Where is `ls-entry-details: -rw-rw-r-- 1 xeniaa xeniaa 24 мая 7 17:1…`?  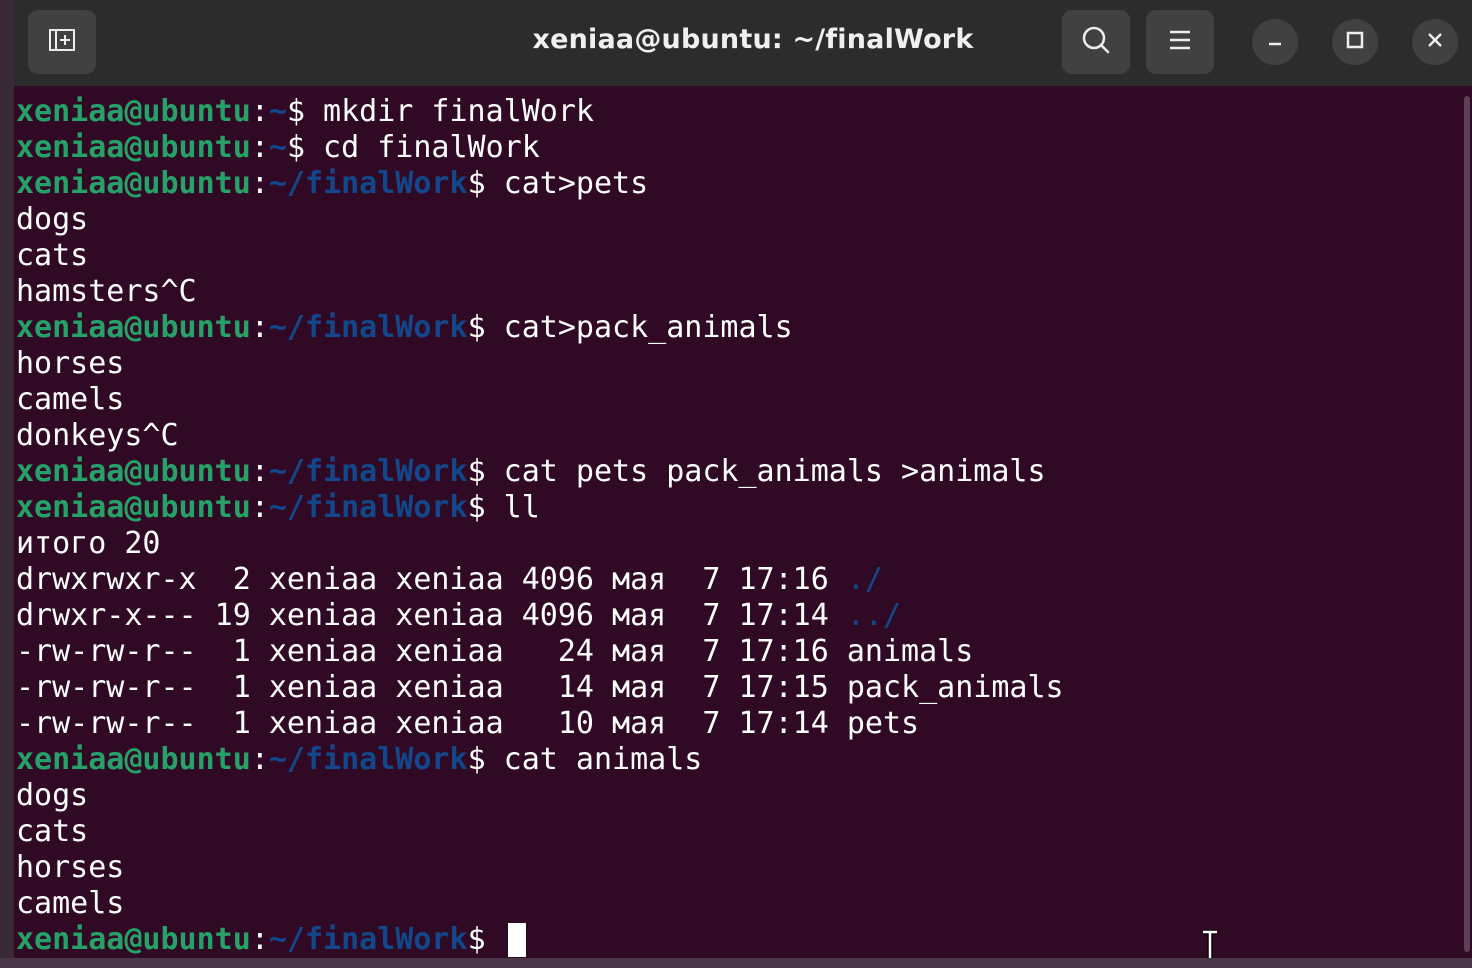
ls-entry-details: -rw-rw-r-- 1 xeniaa xeniaa 24 мая 7 17:1… is located at coordinates (431, 651).